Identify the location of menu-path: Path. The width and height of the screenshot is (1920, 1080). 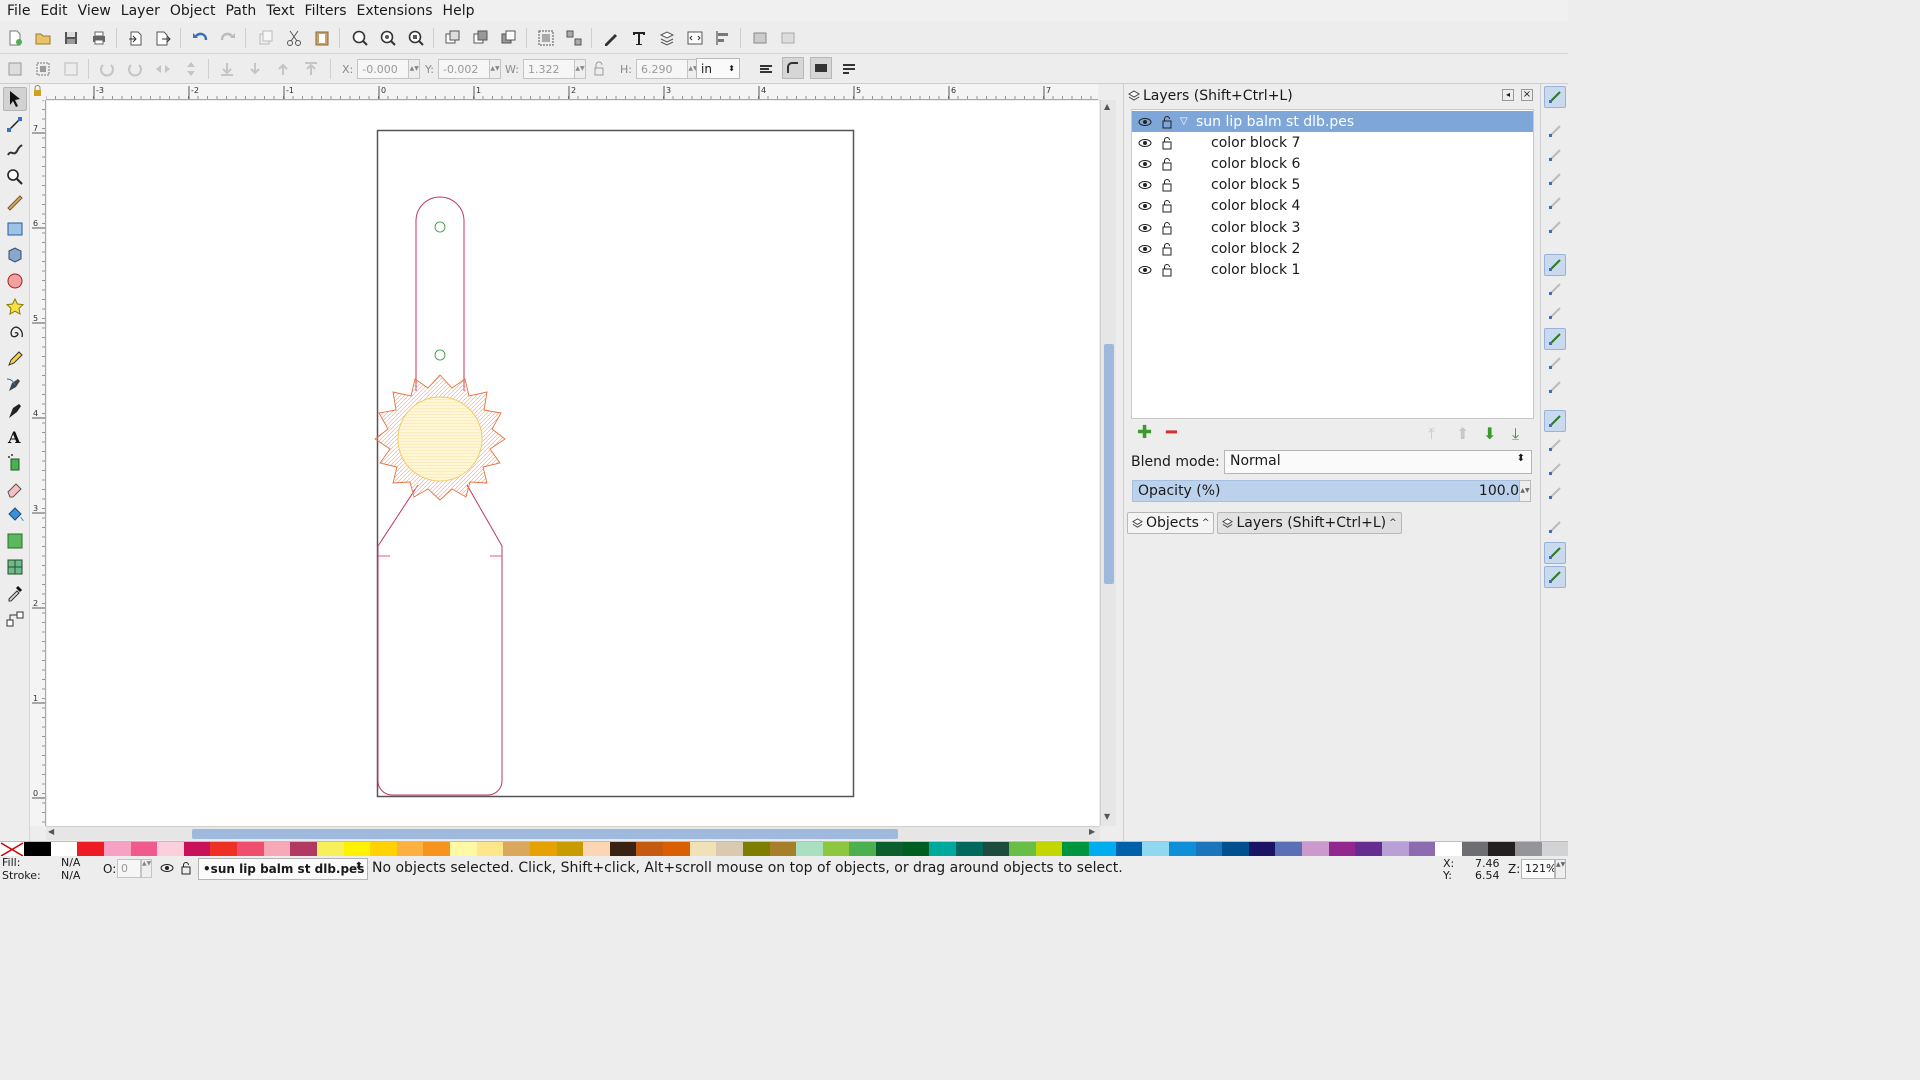
(240, 11).